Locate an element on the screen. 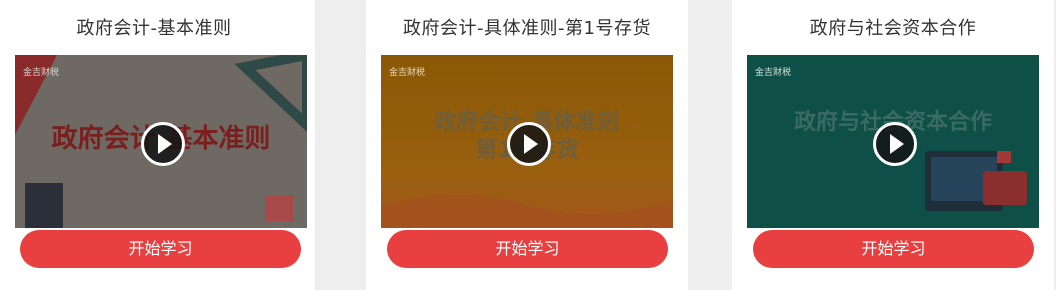 The width and height of the screenshot is (1056, 290). course-title: 政府会计-基本准则 is located at coordinates (157, 27).